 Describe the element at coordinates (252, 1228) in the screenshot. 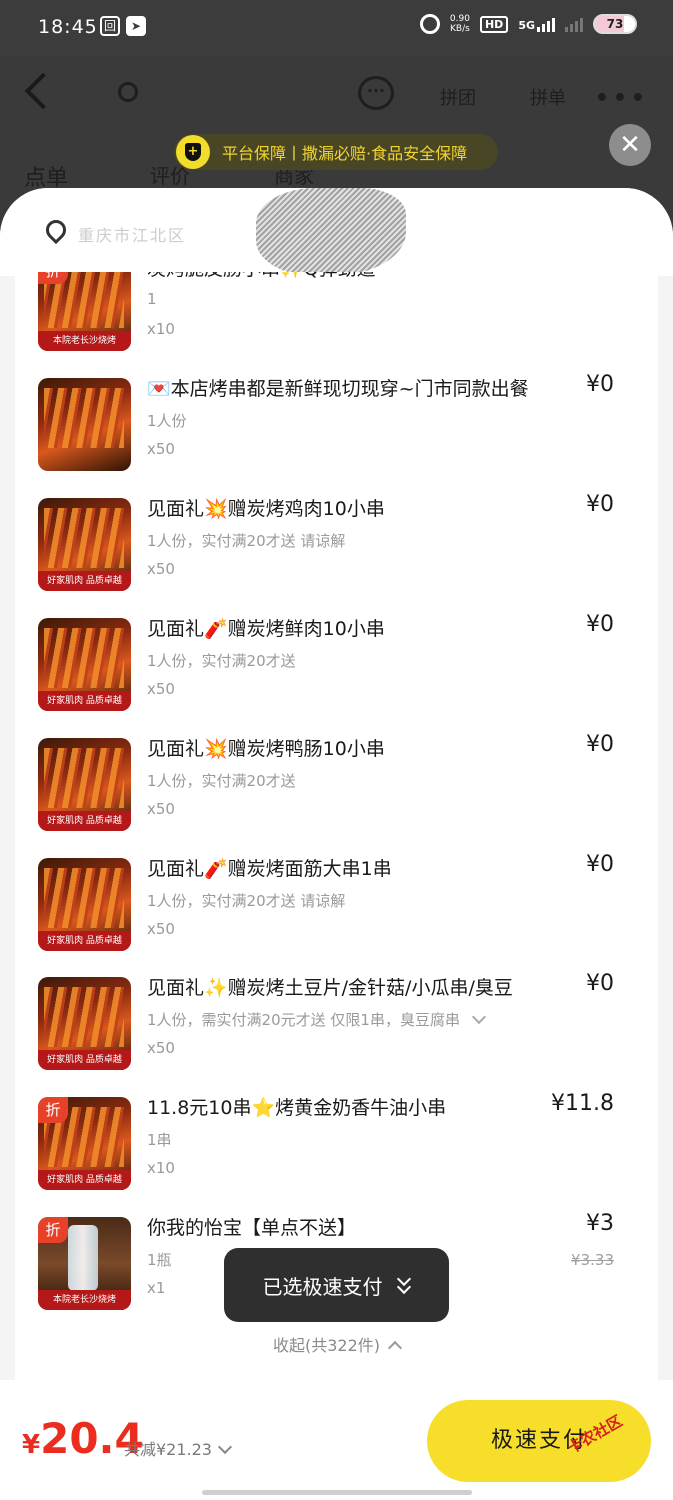

I see `item-title: 你我的怡宝【单点不送】` at that location.